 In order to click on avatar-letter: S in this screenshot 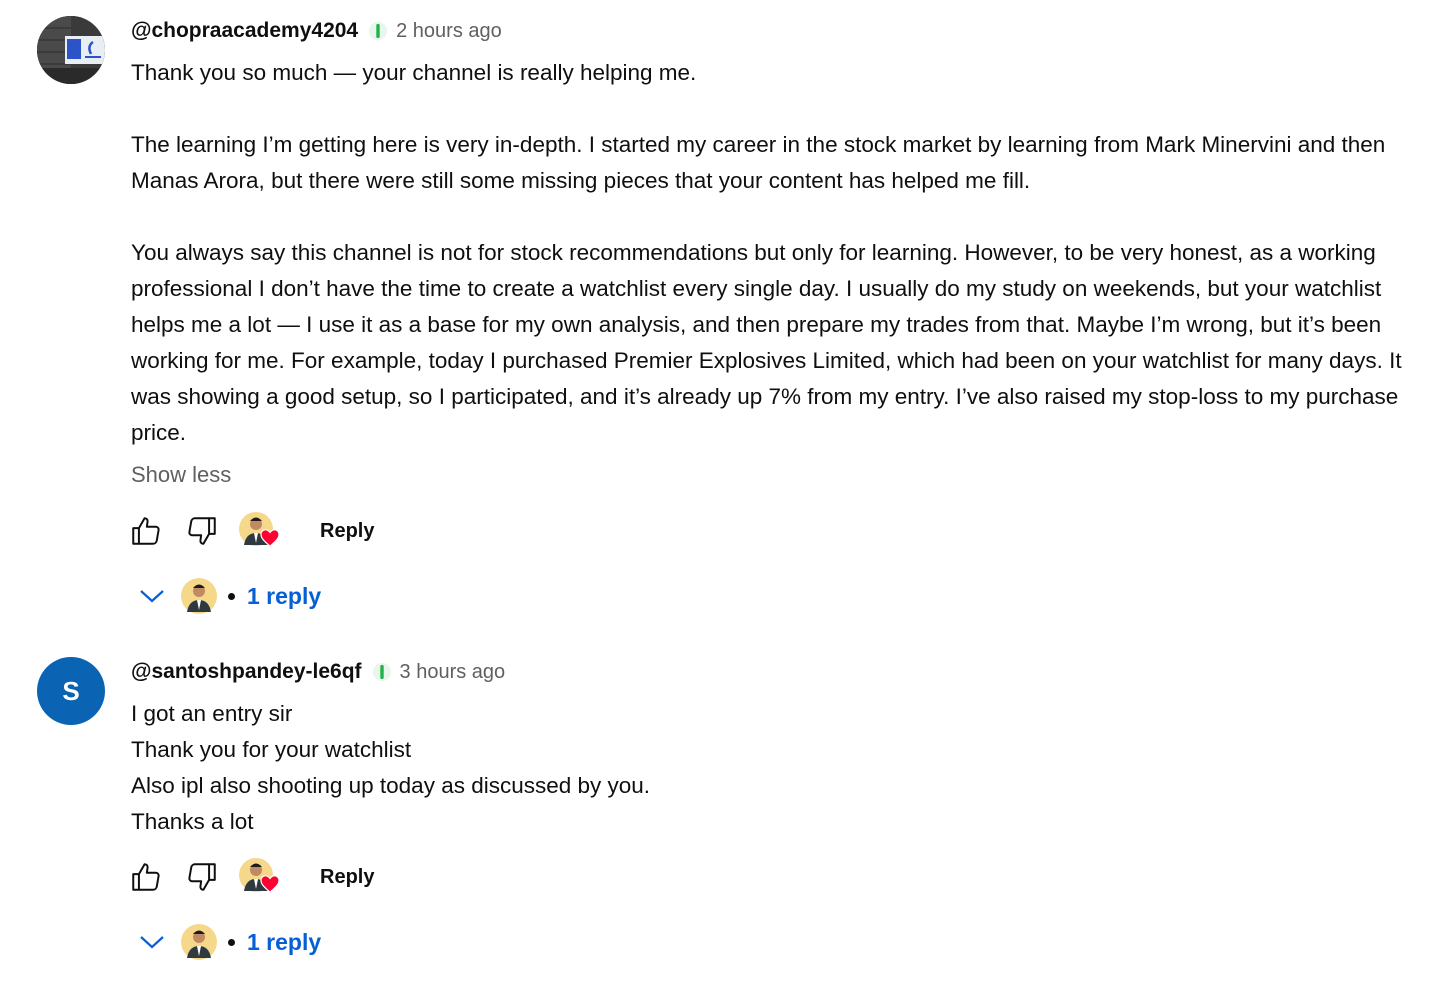, I will do `click(71, 690)`.